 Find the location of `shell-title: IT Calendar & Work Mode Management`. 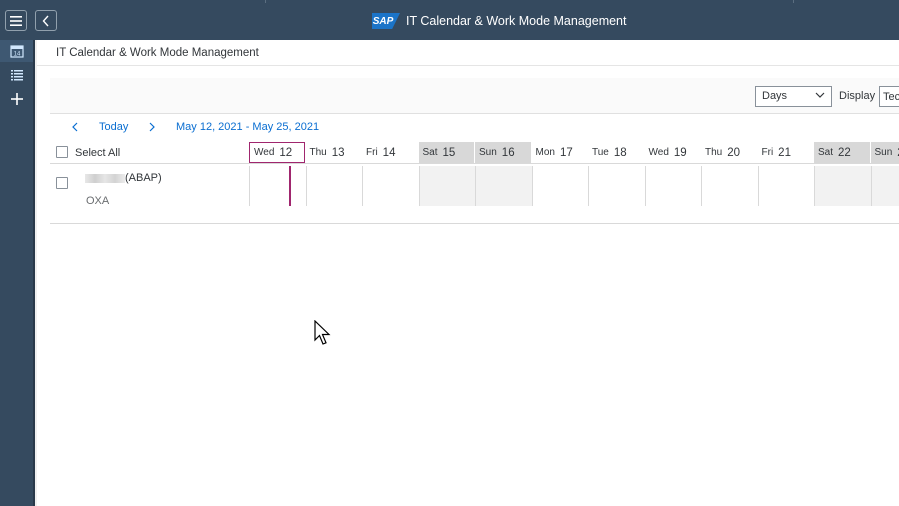

shell-title: IT Calendar & Work Mode Management is located at coordinates (516, 21).